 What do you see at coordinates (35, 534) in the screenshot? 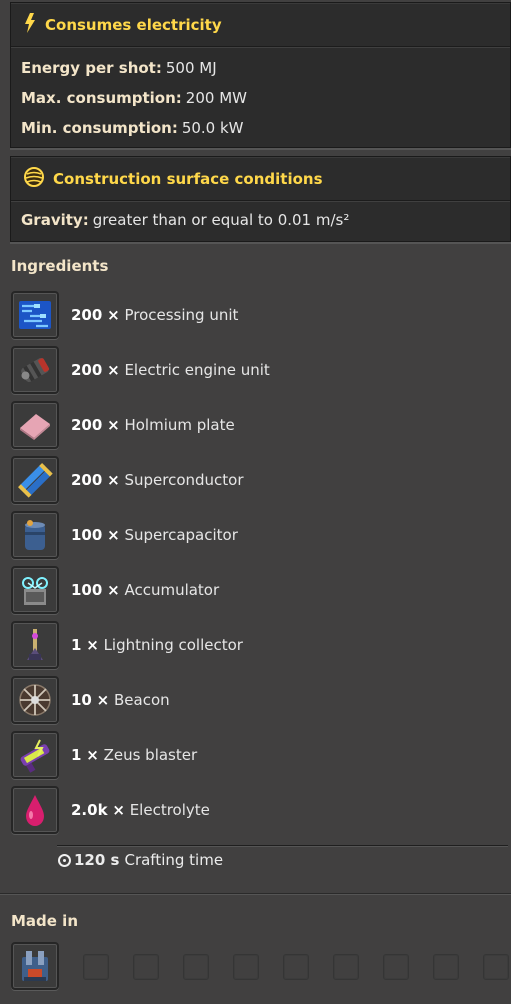
I see `supercapacitor-icon` at bounding box center [35, 534].